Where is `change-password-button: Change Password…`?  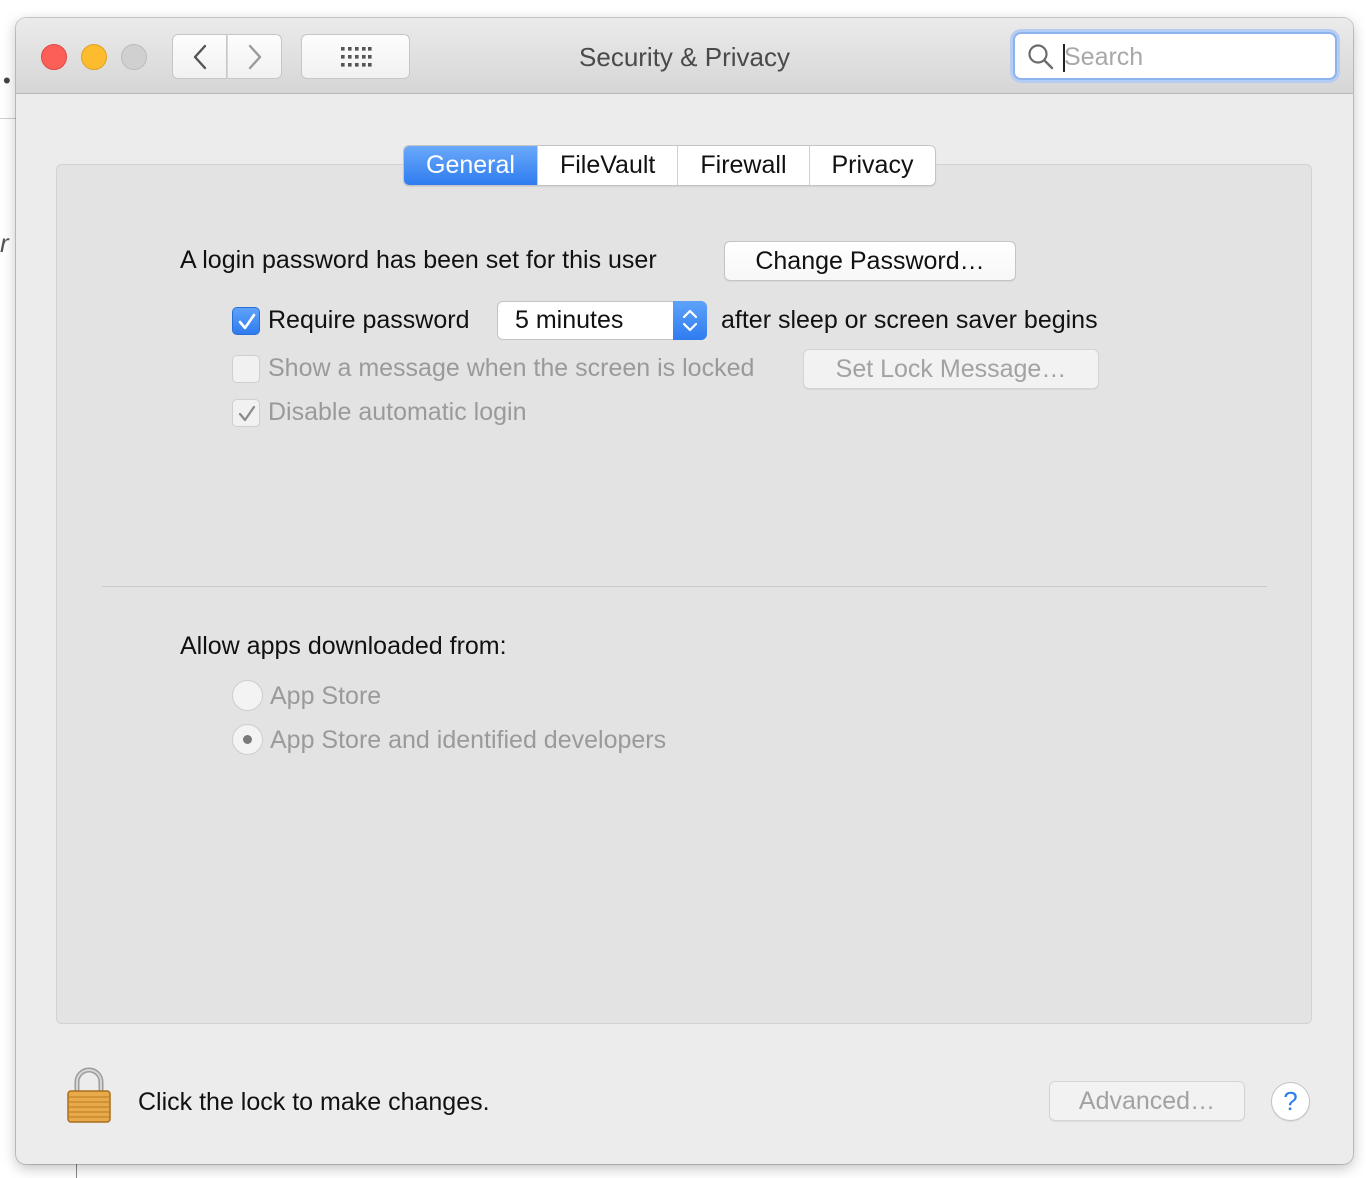 change-password-button: Change Password… is located at coordinates (870, 261).